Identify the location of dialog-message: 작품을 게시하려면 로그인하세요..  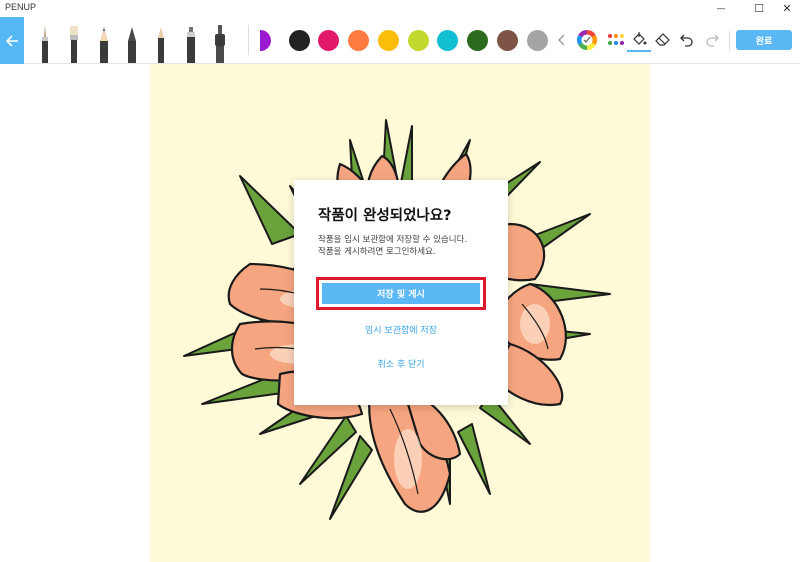
(377, 252).